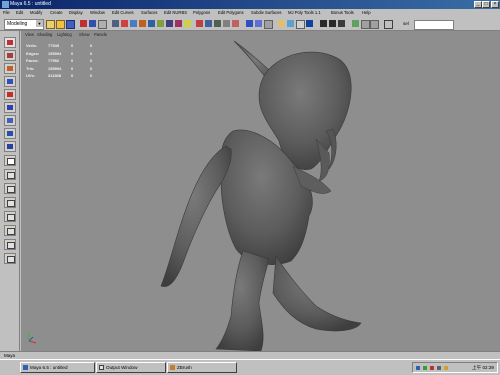 This screenshot has width=500, height=375. What do you see at coordinates (309, 23) in the screenshot?
I see `hypershade-icon` at bounding box center [309, 23].